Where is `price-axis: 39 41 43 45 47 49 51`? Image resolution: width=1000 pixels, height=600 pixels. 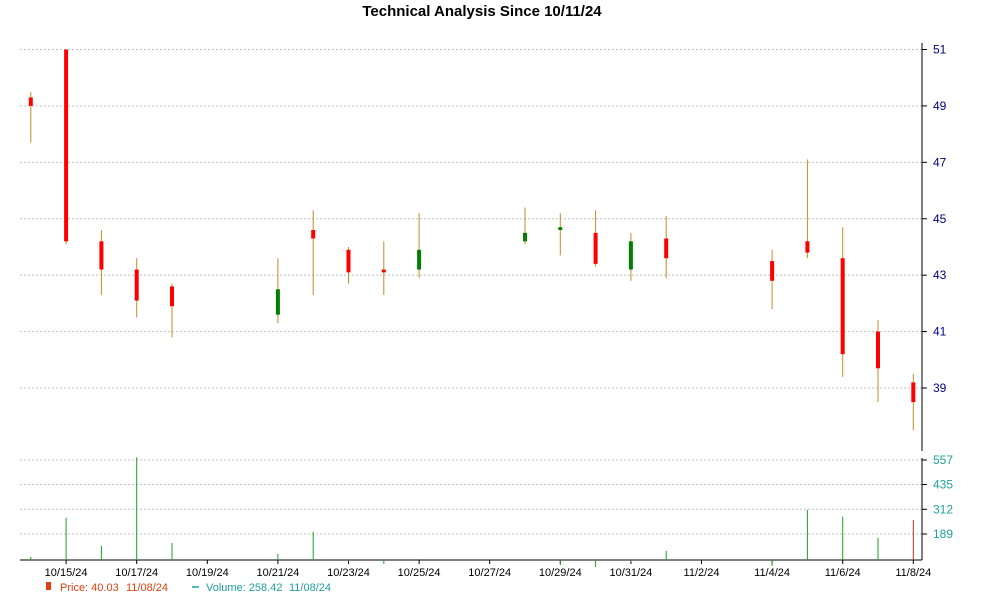 price-axis: 39 41 43 45 47 49 51 is located at coordinates (934, 219).